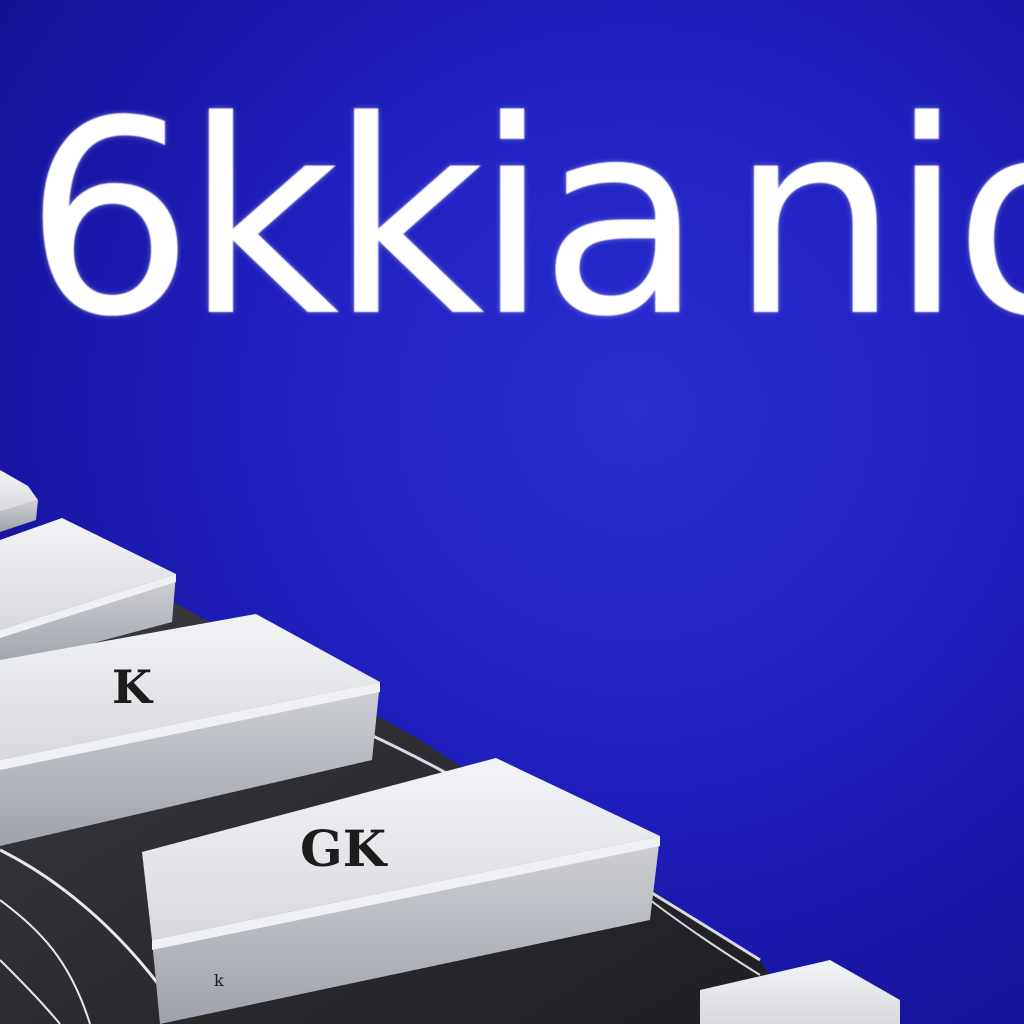 The width and height of the screenshot is (1024, 1024). What do you see at coordinates (219, 980) in the screenshot?
I see `keycap-small-label: k` at bounding box center [219, 980].